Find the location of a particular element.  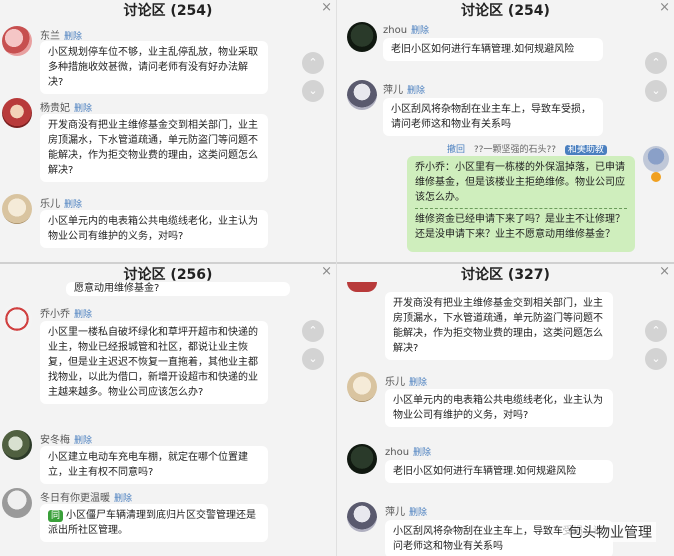

reply-separator is located at coordinates (521, 208).